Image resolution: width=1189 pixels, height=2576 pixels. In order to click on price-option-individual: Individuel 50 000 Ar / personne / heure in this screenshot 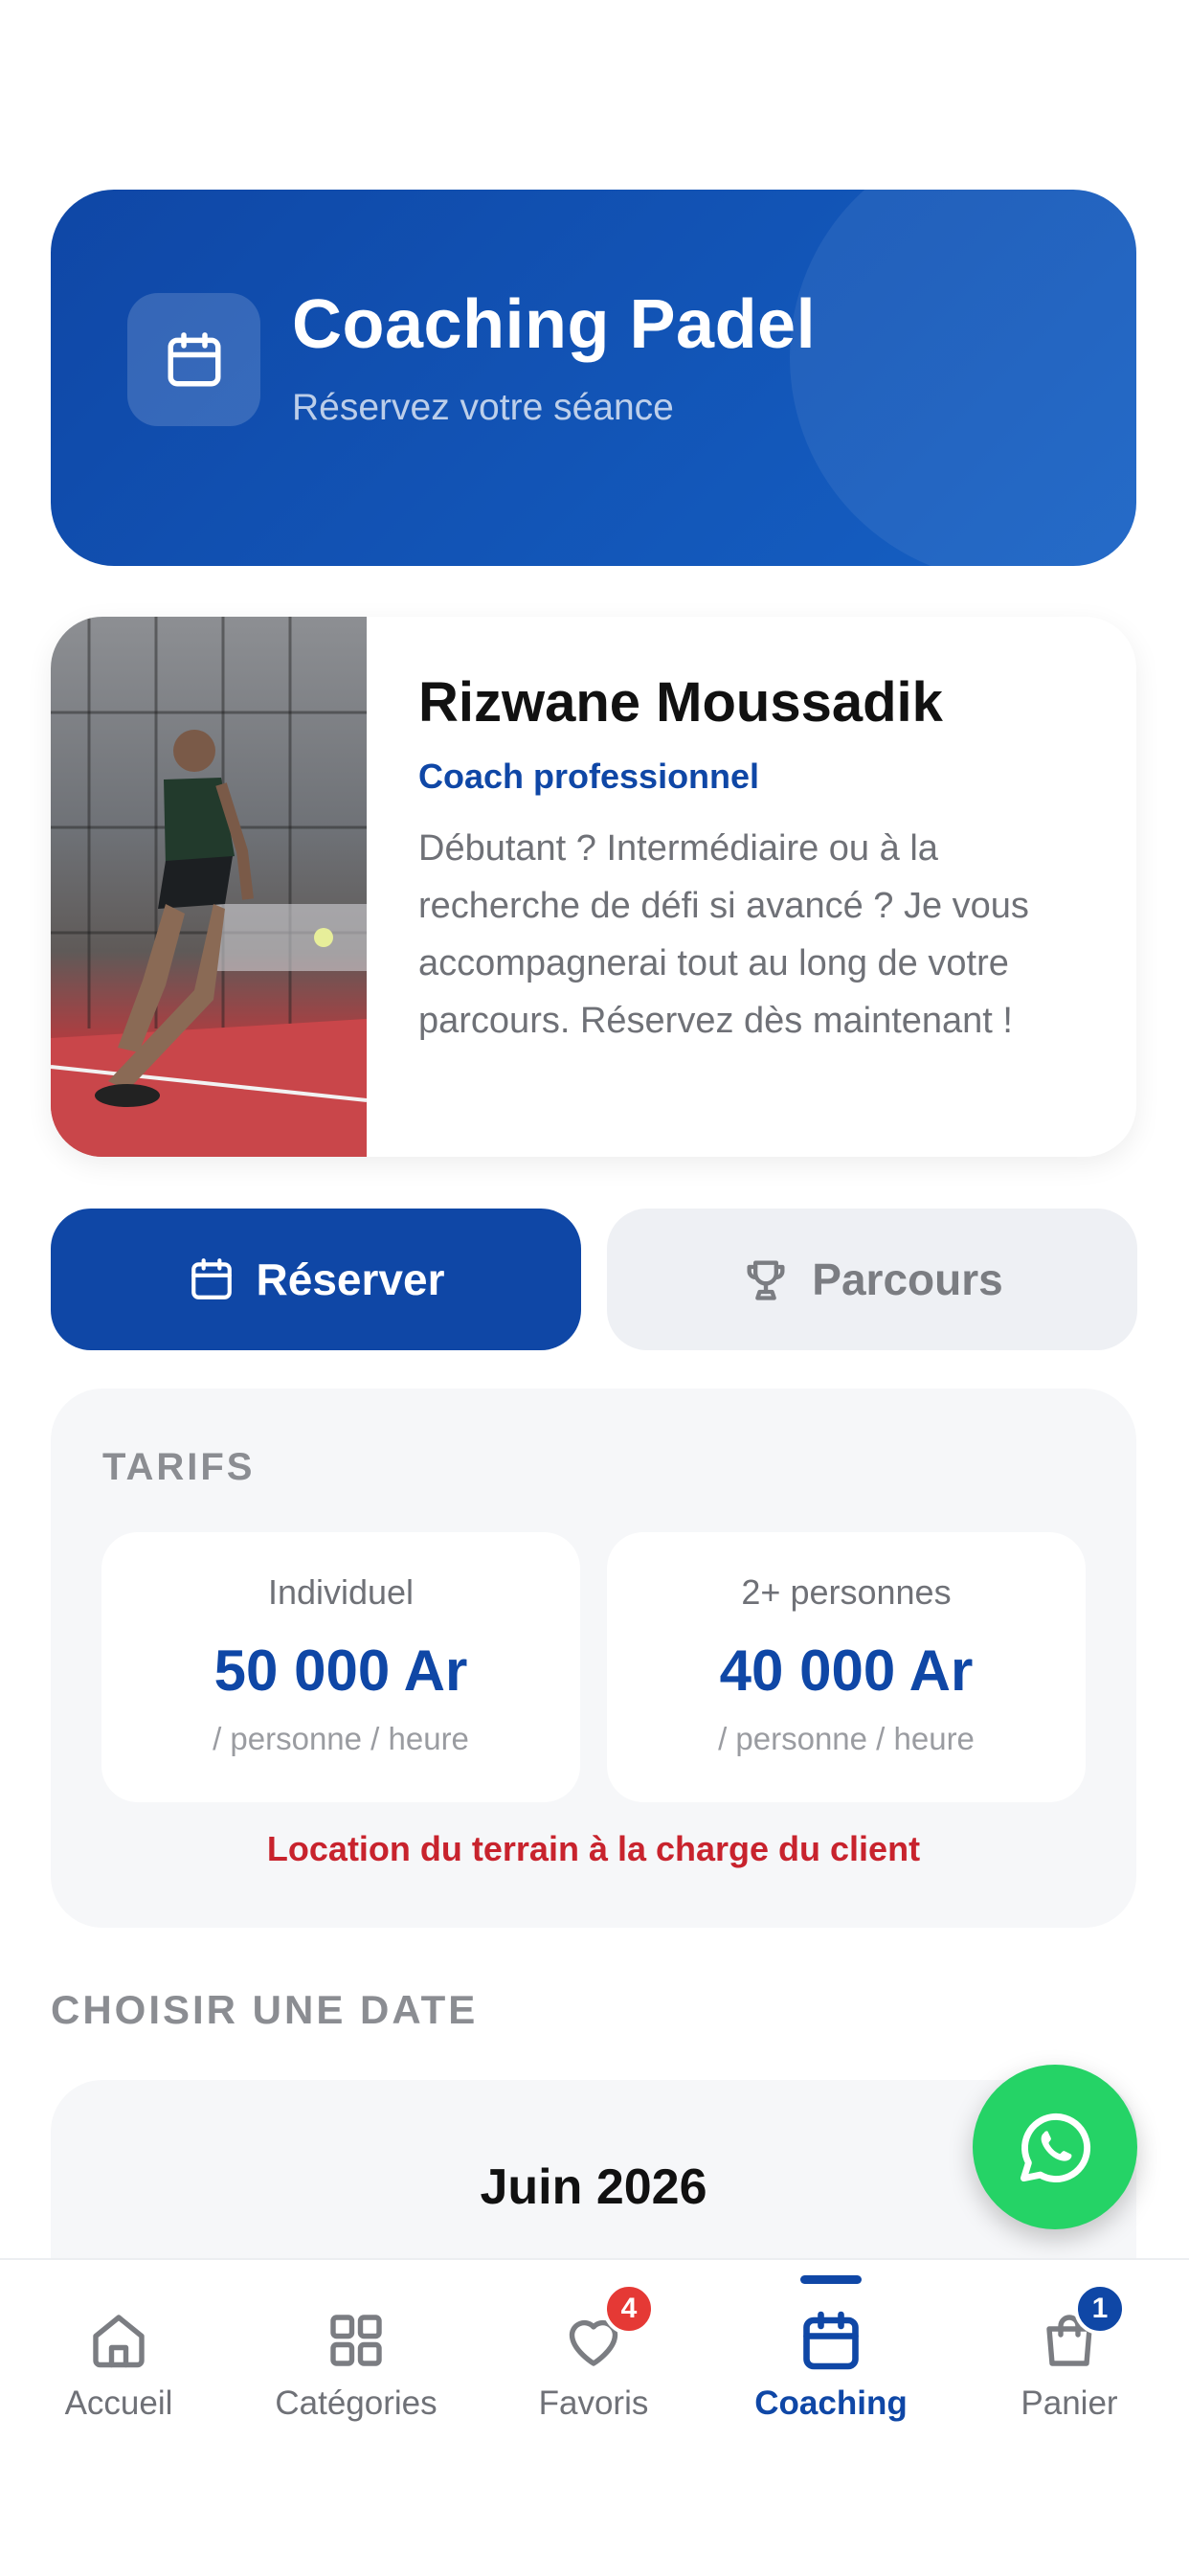, I will do `click(340, 1667)`.